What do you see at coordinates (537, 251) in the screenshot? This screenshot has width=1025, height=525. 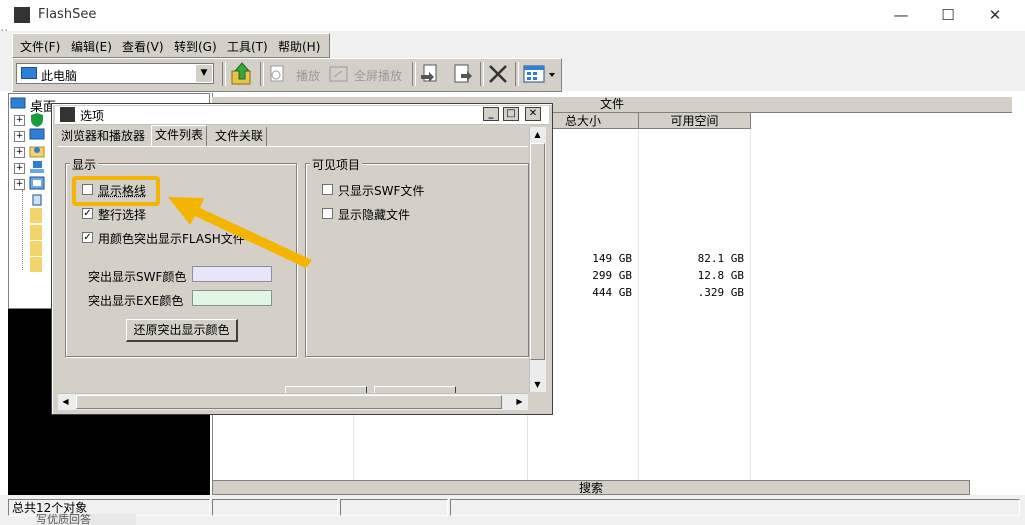 I see `scroll-thumb` at bounding box center [537, 251].